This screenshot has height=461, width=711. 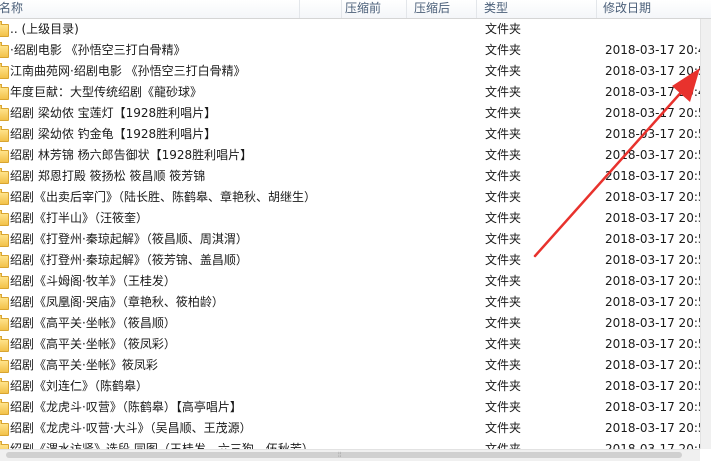 I want to click on list-item: 江南曲苑网·绍剧电影 《孙悟空三打白骨精》 文件夹 2018-03-17 20:50, so click(x=350, y=71).